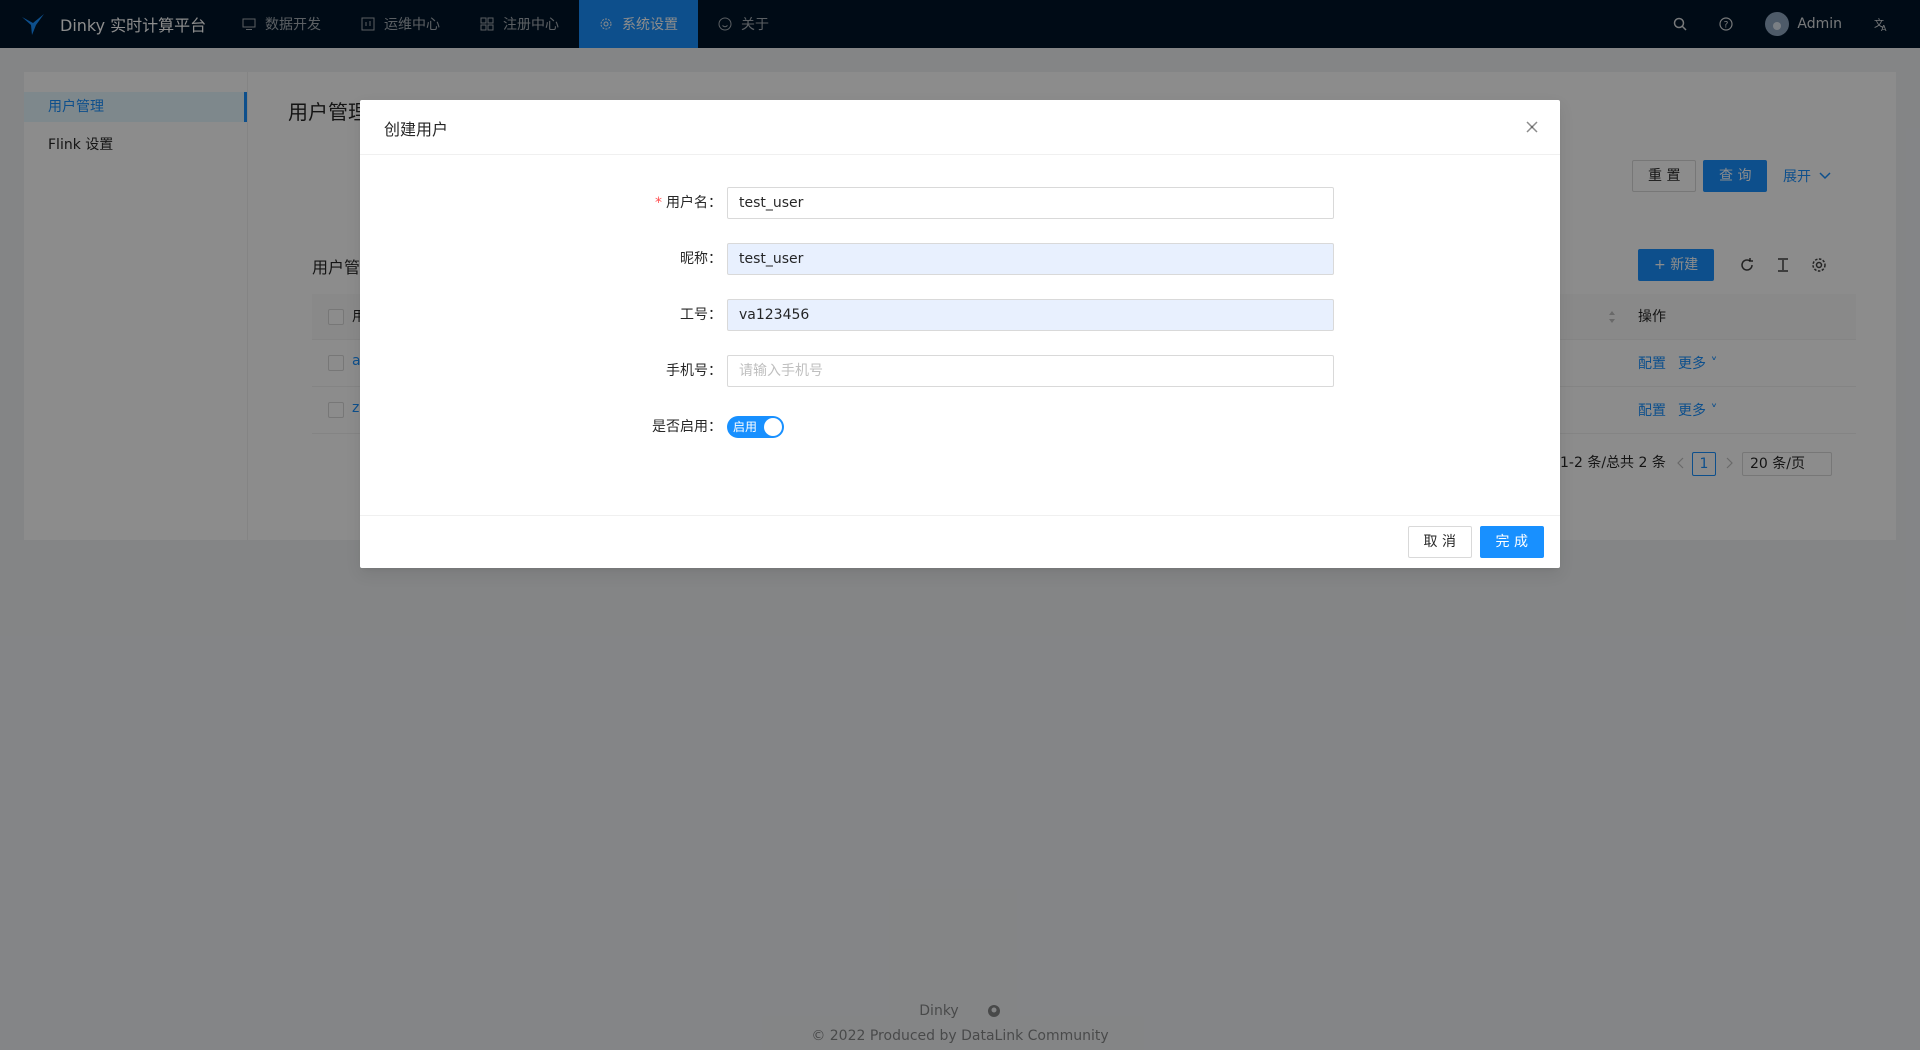  I want to click on worknum-label: 工号：, so click(701, 315).